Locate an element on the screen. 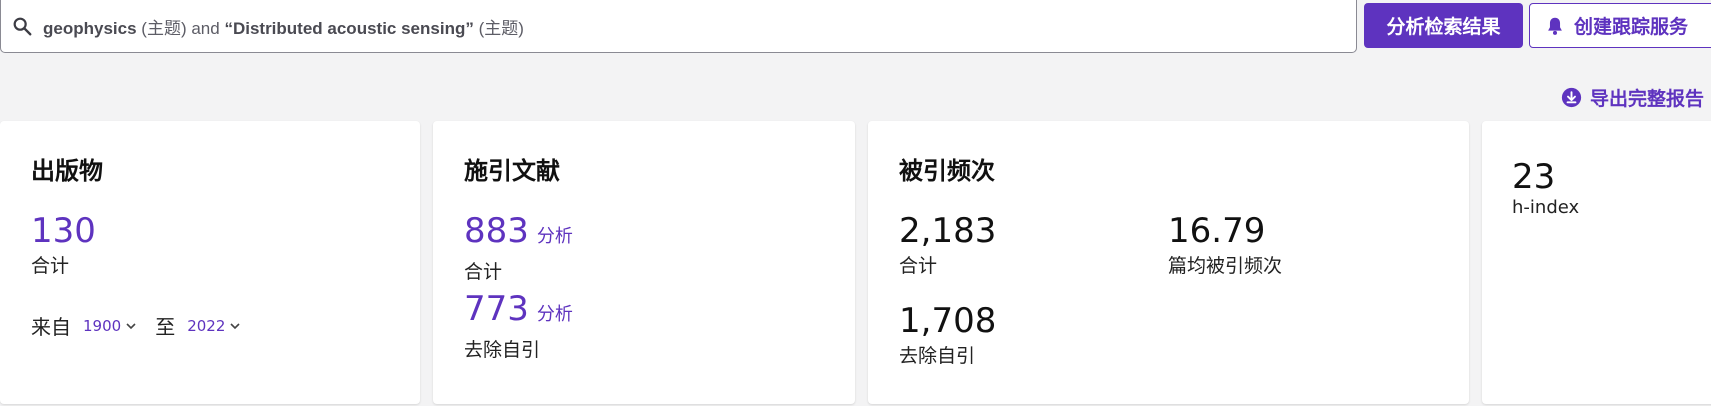 This screenshot has width=1711, height=406. search-icon is located at coordinates (22, 26).